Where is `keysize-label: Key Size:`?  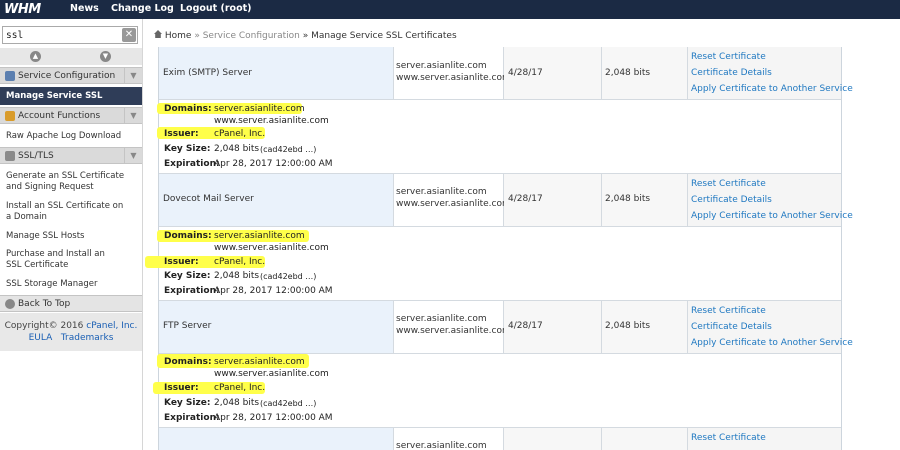 keysize-label: Key Size: is located at coordinates (187, 403).